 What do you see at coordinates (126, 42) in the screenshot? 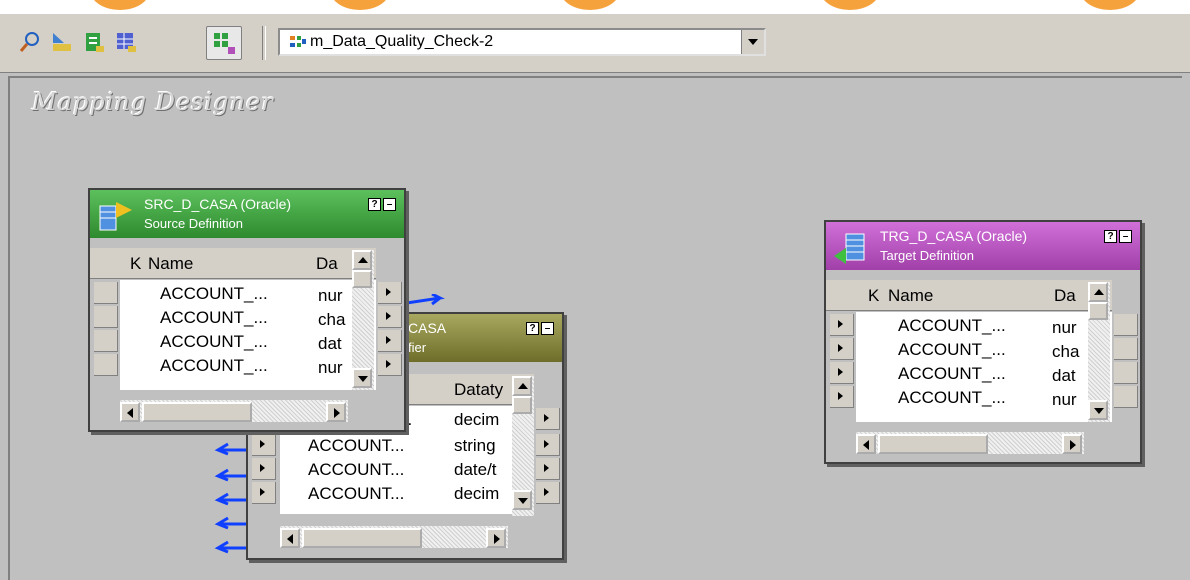
I see `mapplet-designer-icon` at bounding box center [126, 42].